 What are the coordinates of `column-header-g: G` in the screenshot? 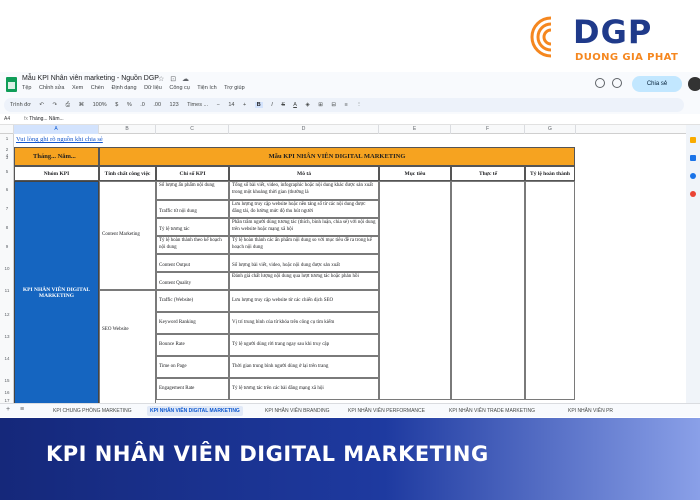 It's located at (550, 129).